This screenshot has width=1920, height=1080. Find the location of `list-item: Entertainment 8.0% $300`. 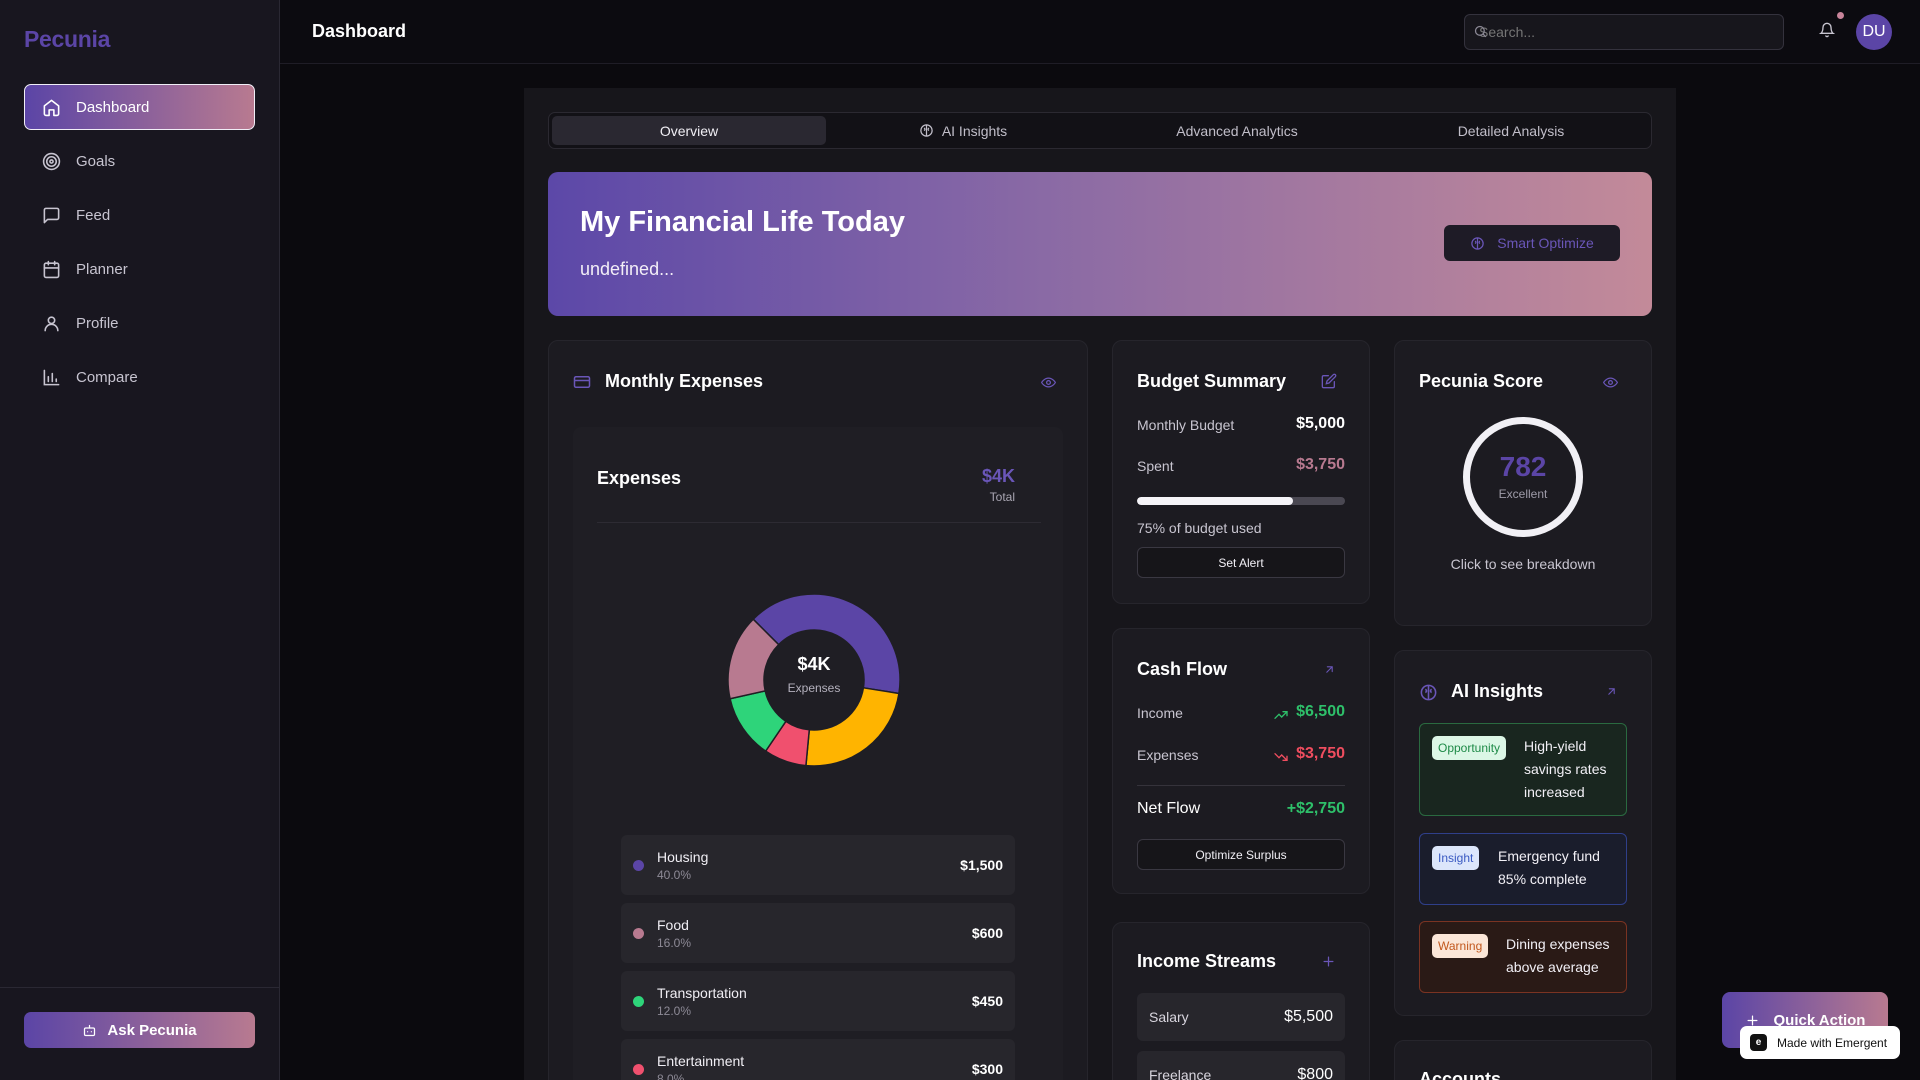

list-item: Entertainment 8.0% $300 is located at coordinates (818, 1059).